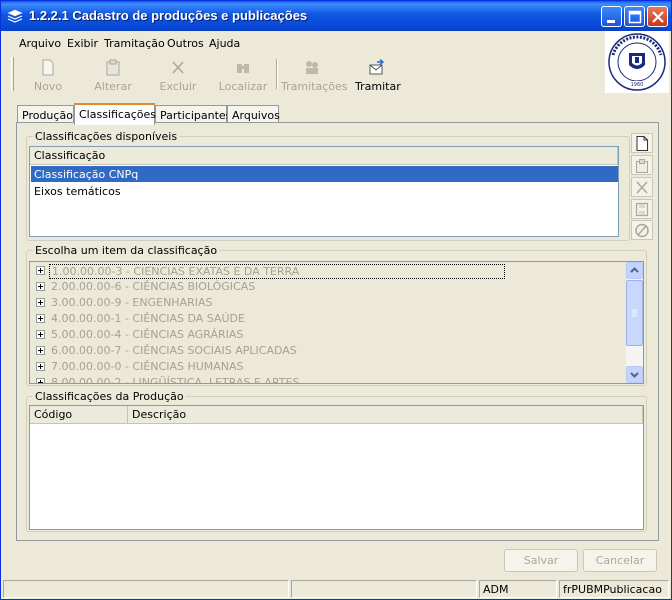 Image resolution: width=672 pixels, height=600 pixels. I want to click on list-item: Eixos temáticos, so click(324, 191).